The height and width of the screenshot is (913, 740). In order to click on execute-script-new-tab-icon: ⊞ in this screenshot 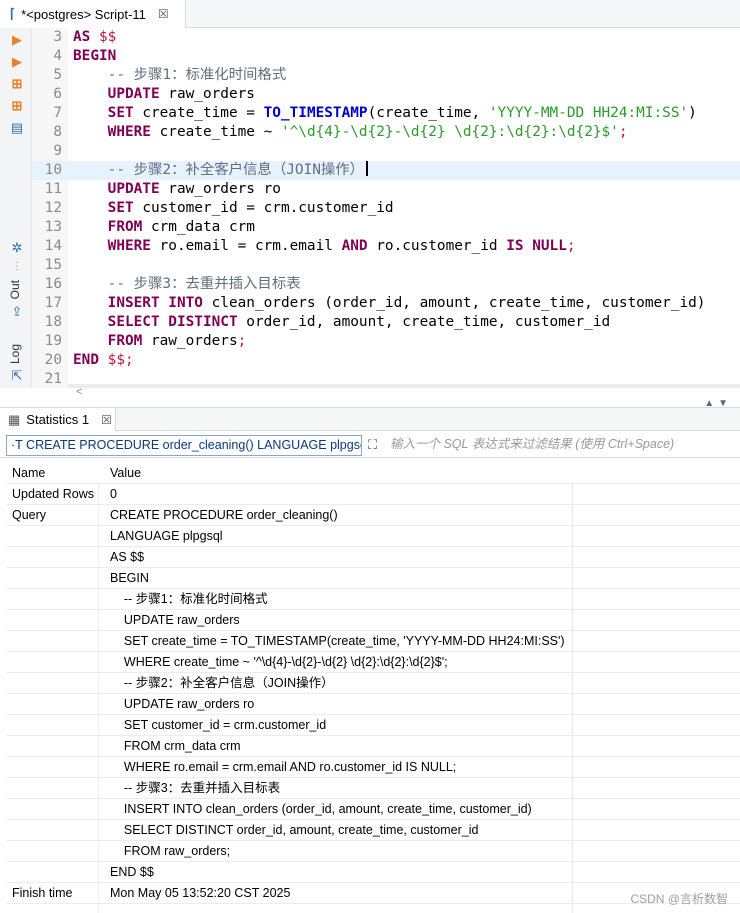, I will do `click(17, 106)`.